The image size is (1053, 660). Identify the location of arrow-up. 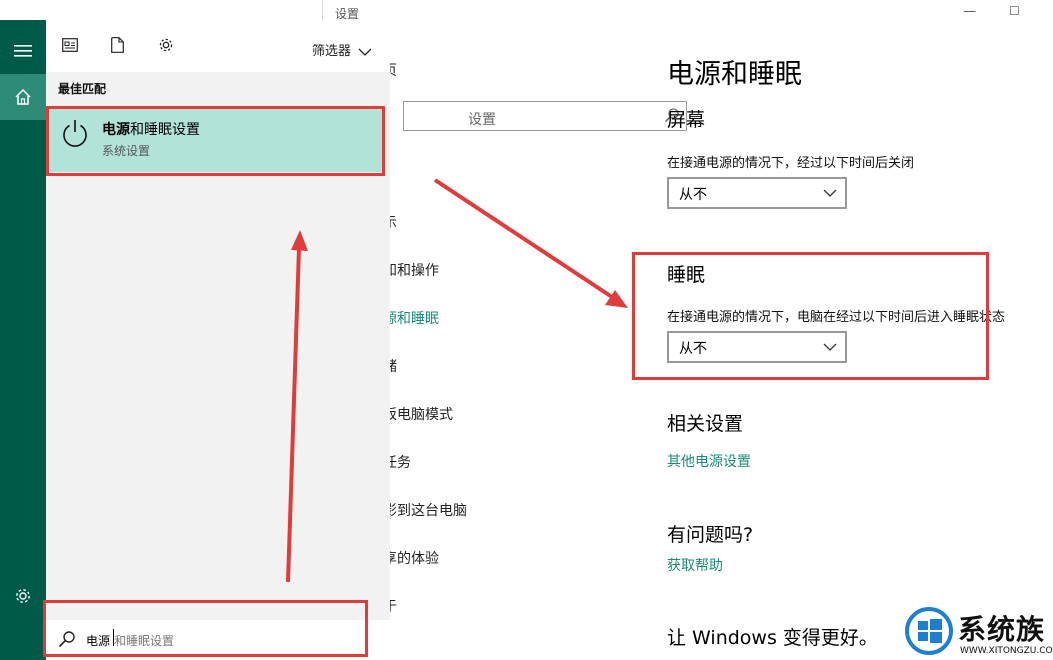
(297, 406).